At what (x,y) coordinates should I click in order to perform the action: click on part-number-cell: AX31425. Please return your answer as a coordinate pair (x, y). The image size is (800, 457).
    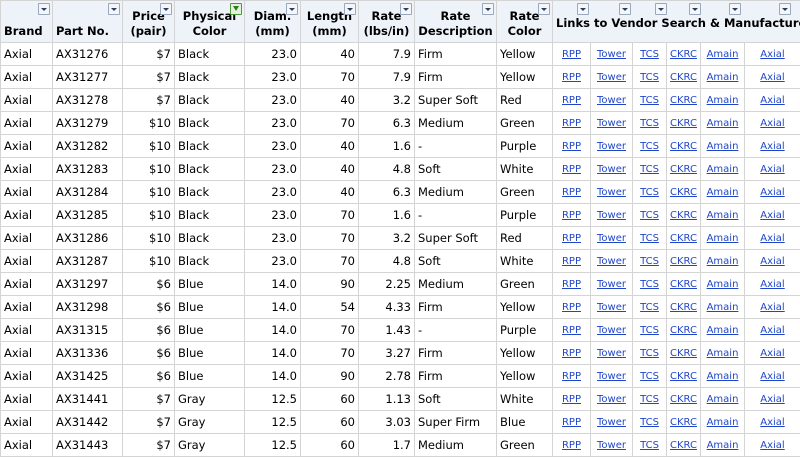
    Looking at the image, I should click on (88, 376).